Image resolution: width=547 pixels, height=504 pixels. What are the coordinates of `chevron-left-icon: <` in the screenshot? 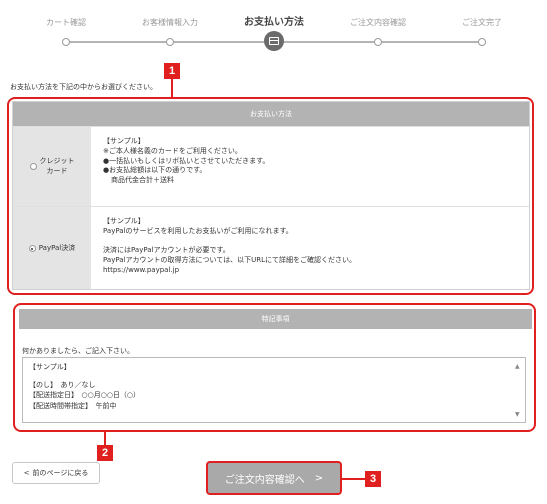 It's located at (26, 473).